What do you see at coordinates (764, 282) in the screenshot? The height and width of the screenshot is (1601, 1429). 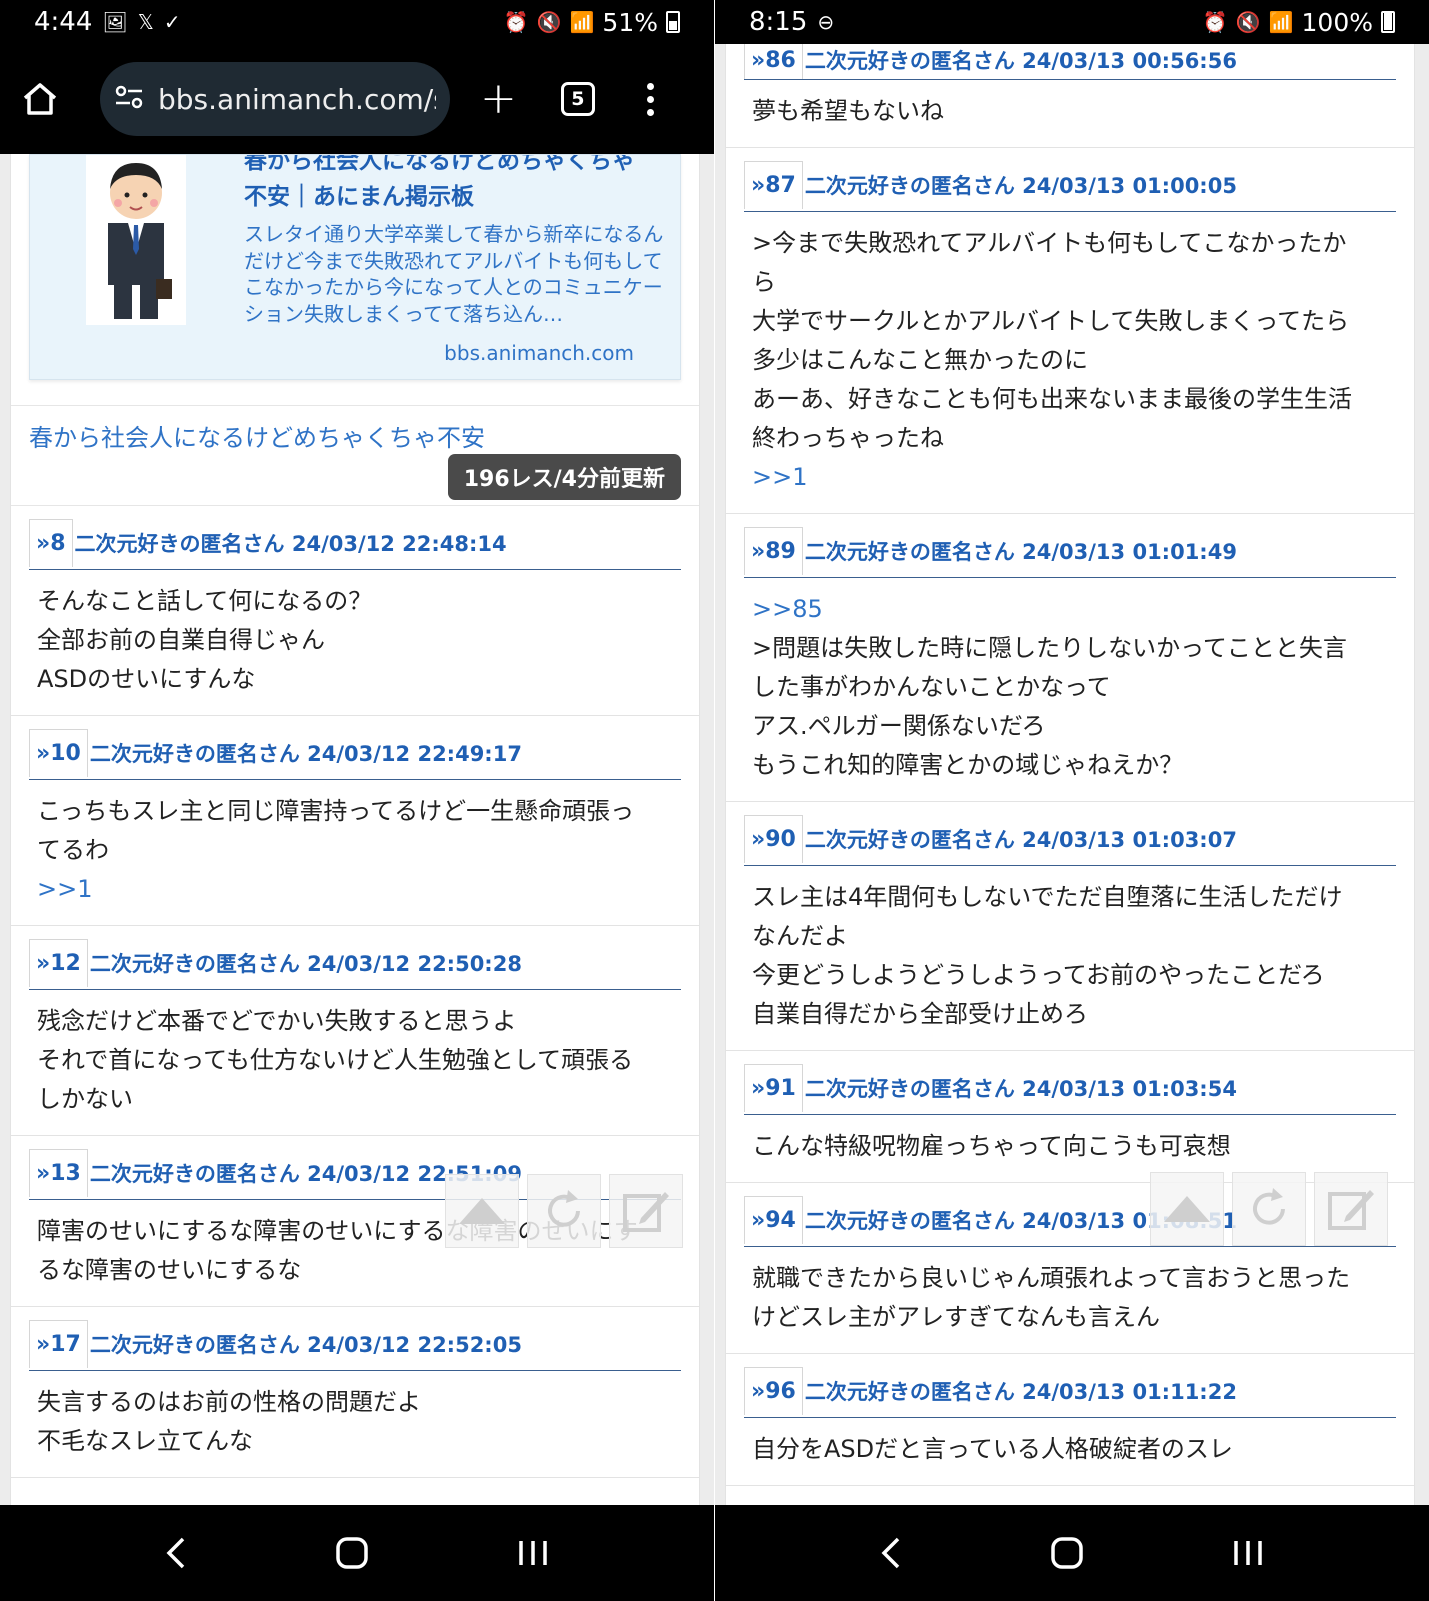 I see `post-text-line: ら` at bounding box center [764, 282].